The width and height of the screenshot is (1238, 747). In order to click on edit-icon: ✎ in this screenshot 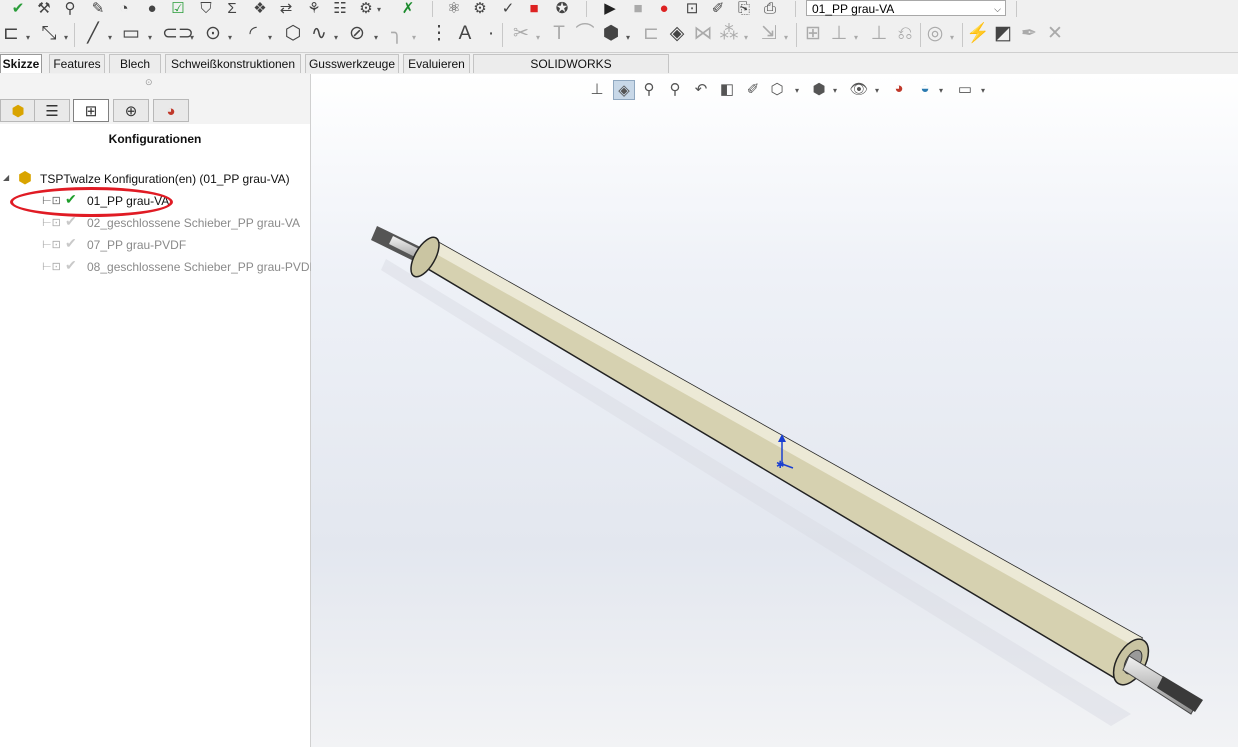, I will do `click(98, 9)`.